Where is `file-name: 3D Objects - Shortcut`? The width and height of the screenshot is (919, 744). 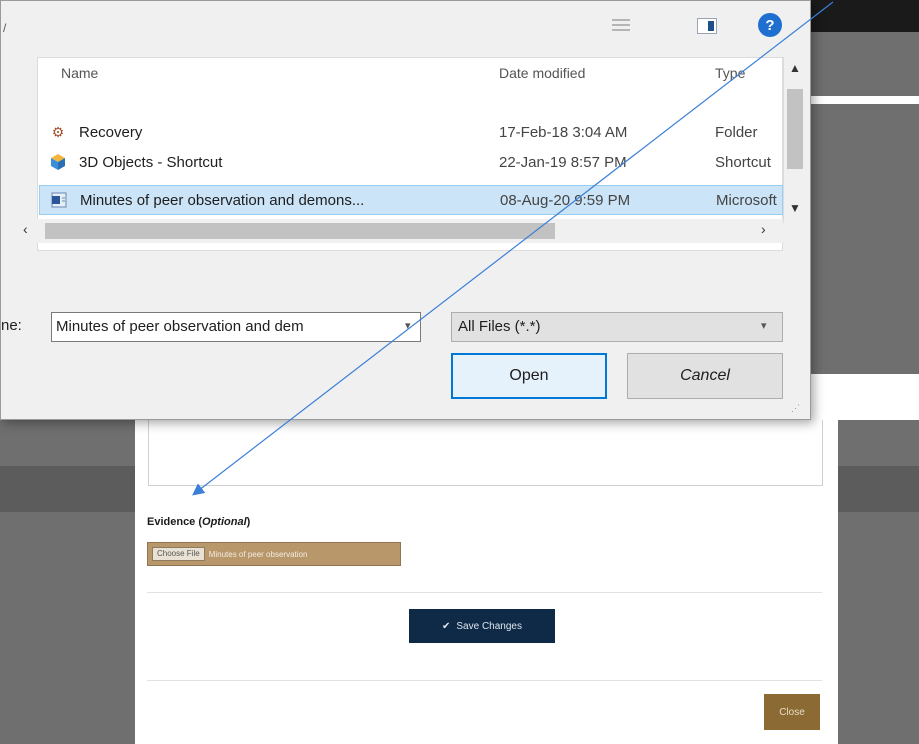 file-name: 3D Objects - Shortcut is located at coordinates (151, 162).